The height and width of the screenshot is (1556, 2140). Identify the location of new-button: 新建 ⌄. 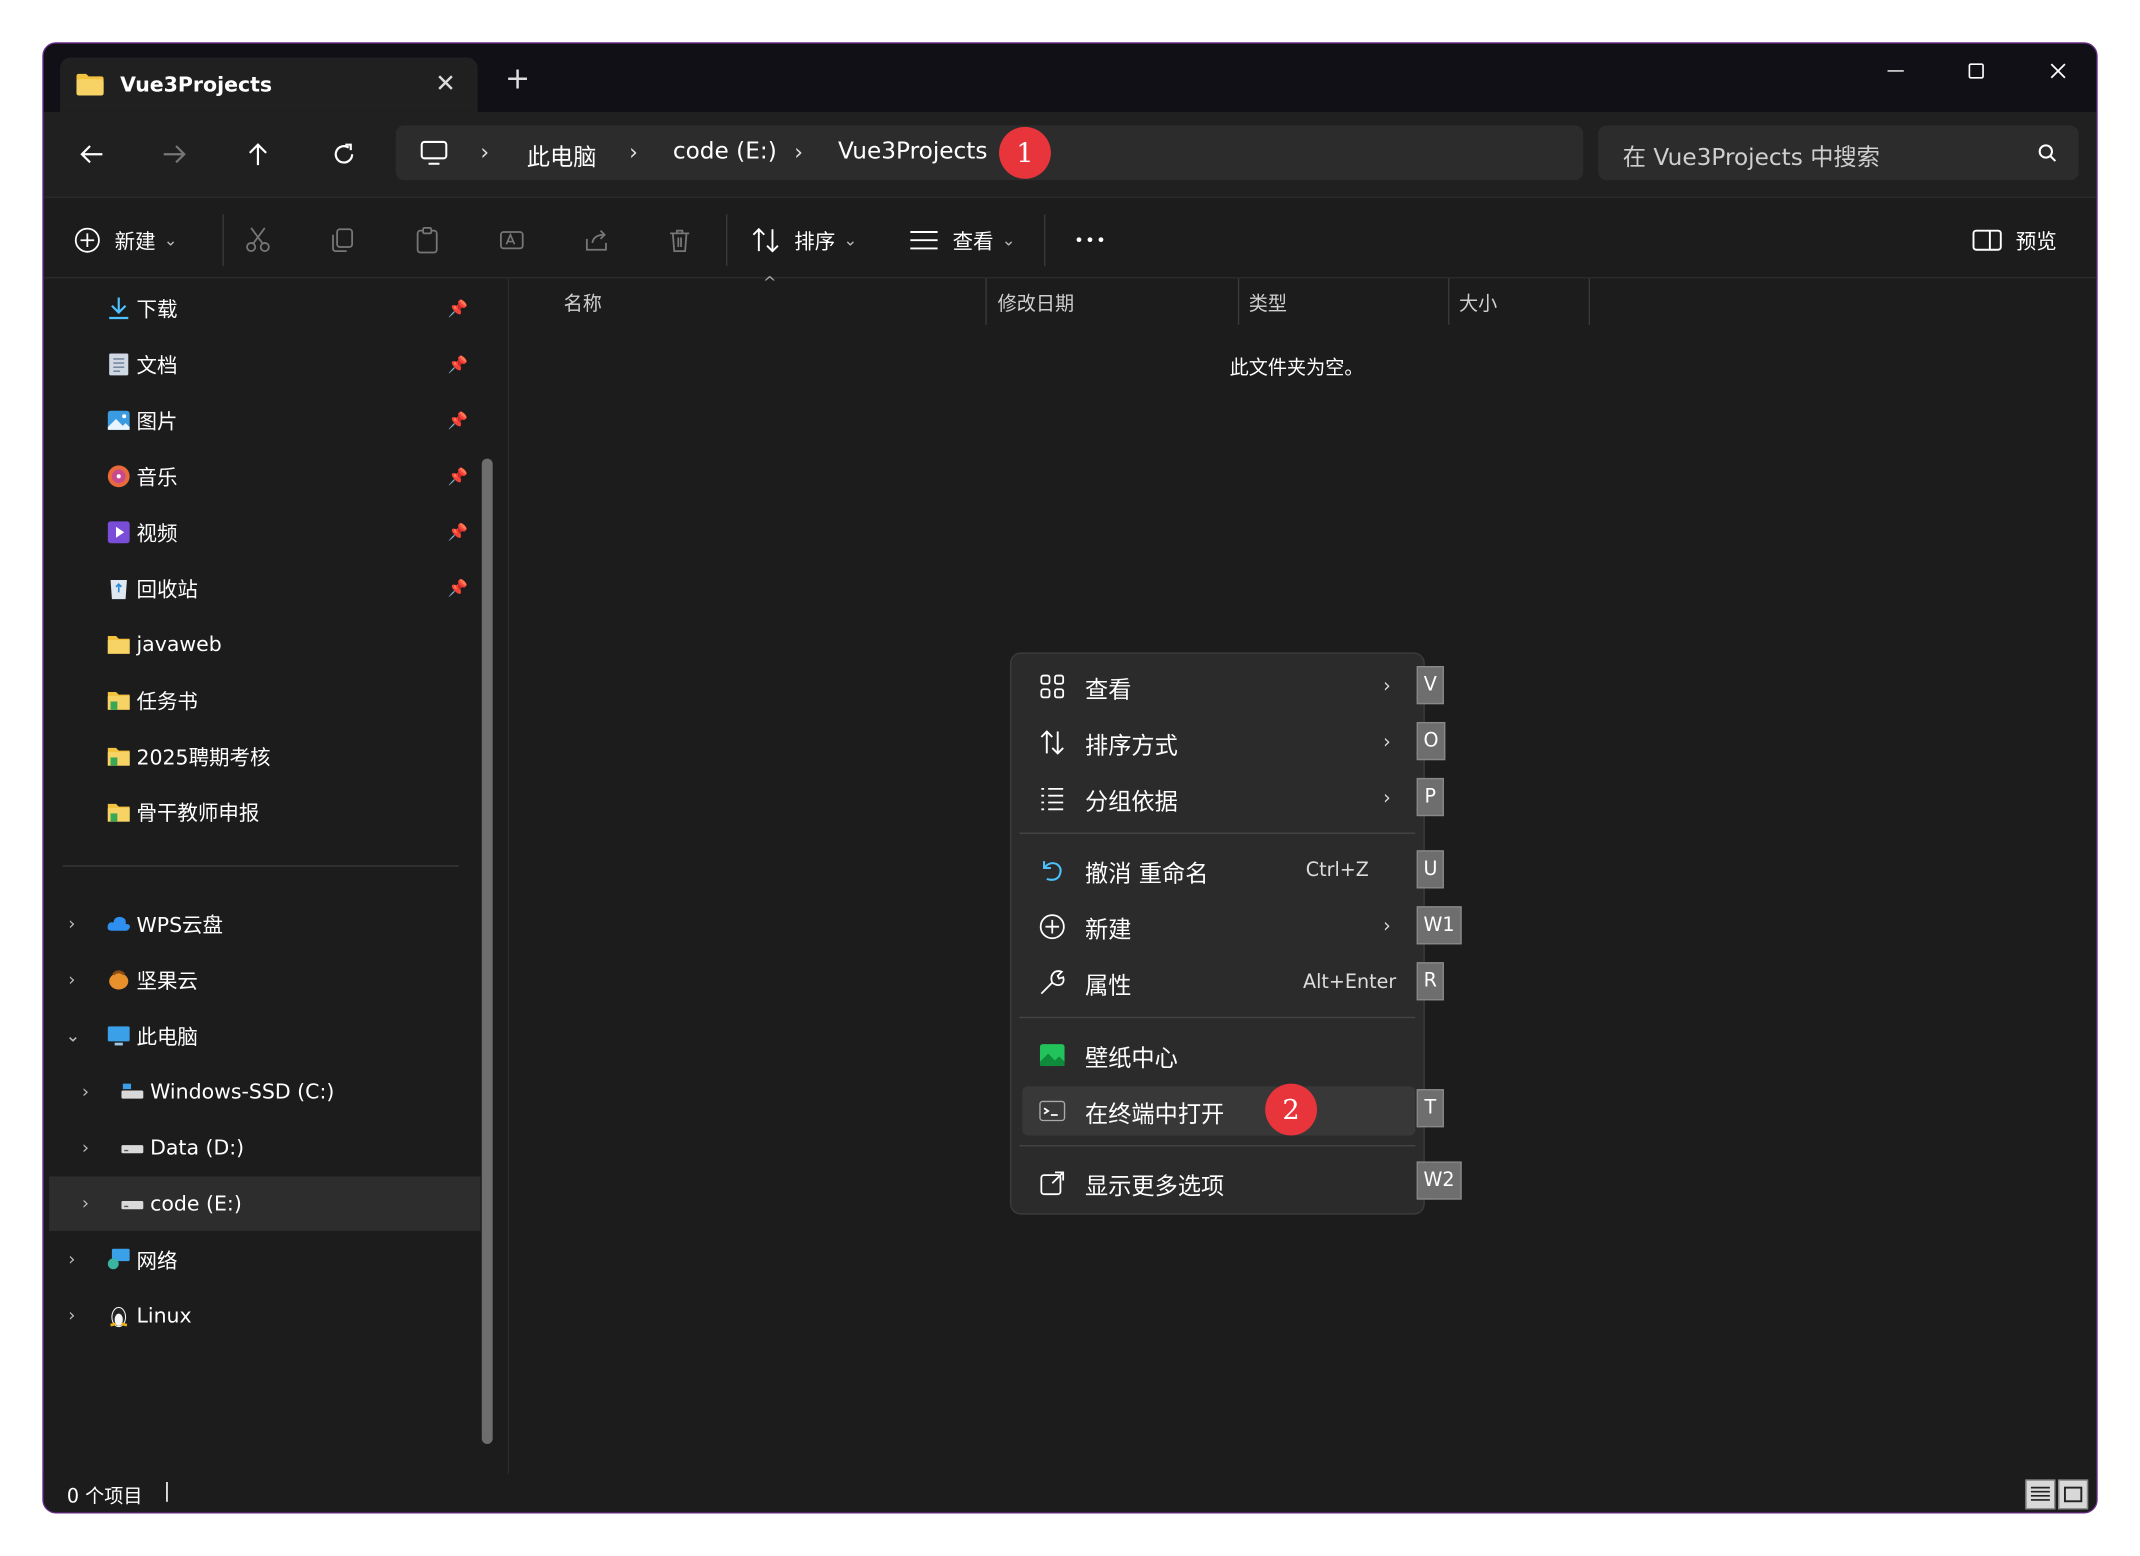
(126, 239).